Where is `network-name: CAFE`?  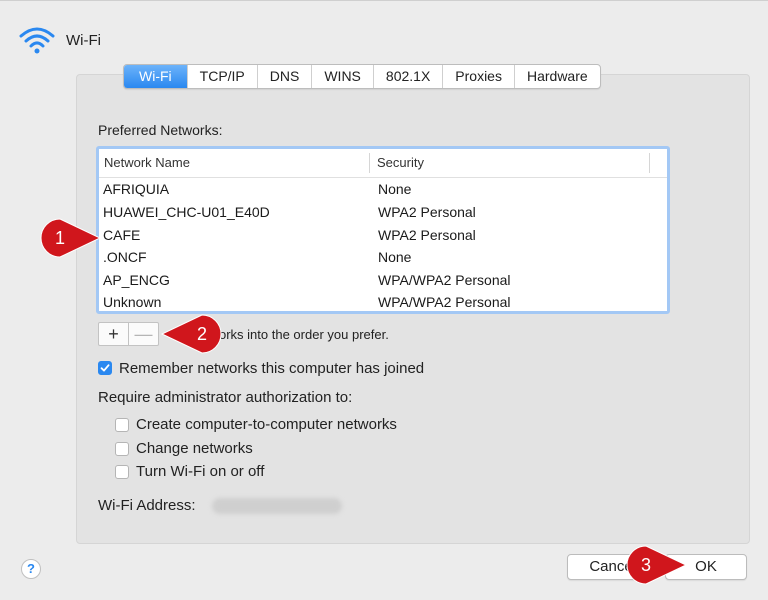 network-name: CAFE is located at coordinates (122, 235).